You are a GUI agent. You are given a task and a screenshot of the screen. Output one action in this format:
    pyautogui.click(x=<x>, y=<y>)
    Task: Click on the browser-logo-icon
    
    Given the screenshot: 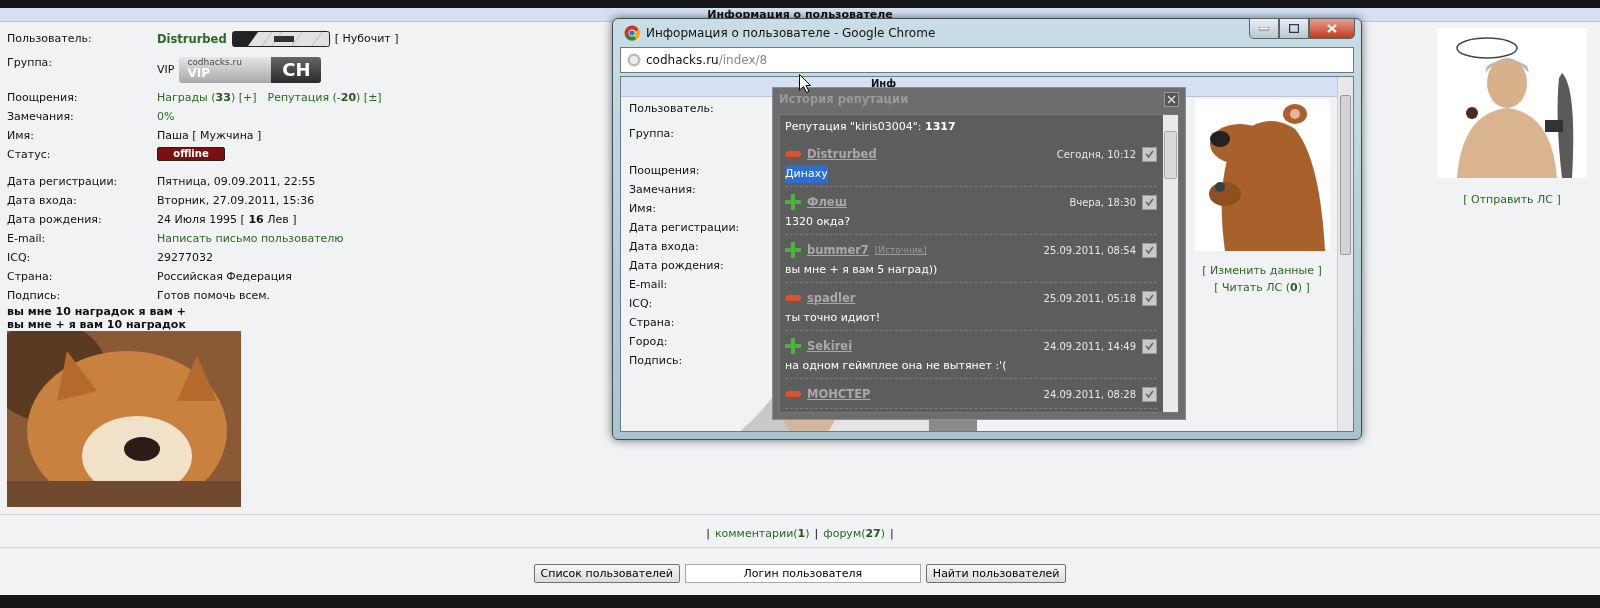 What is the action you would take?
    pyautogui.click(x=632, y=33)
    